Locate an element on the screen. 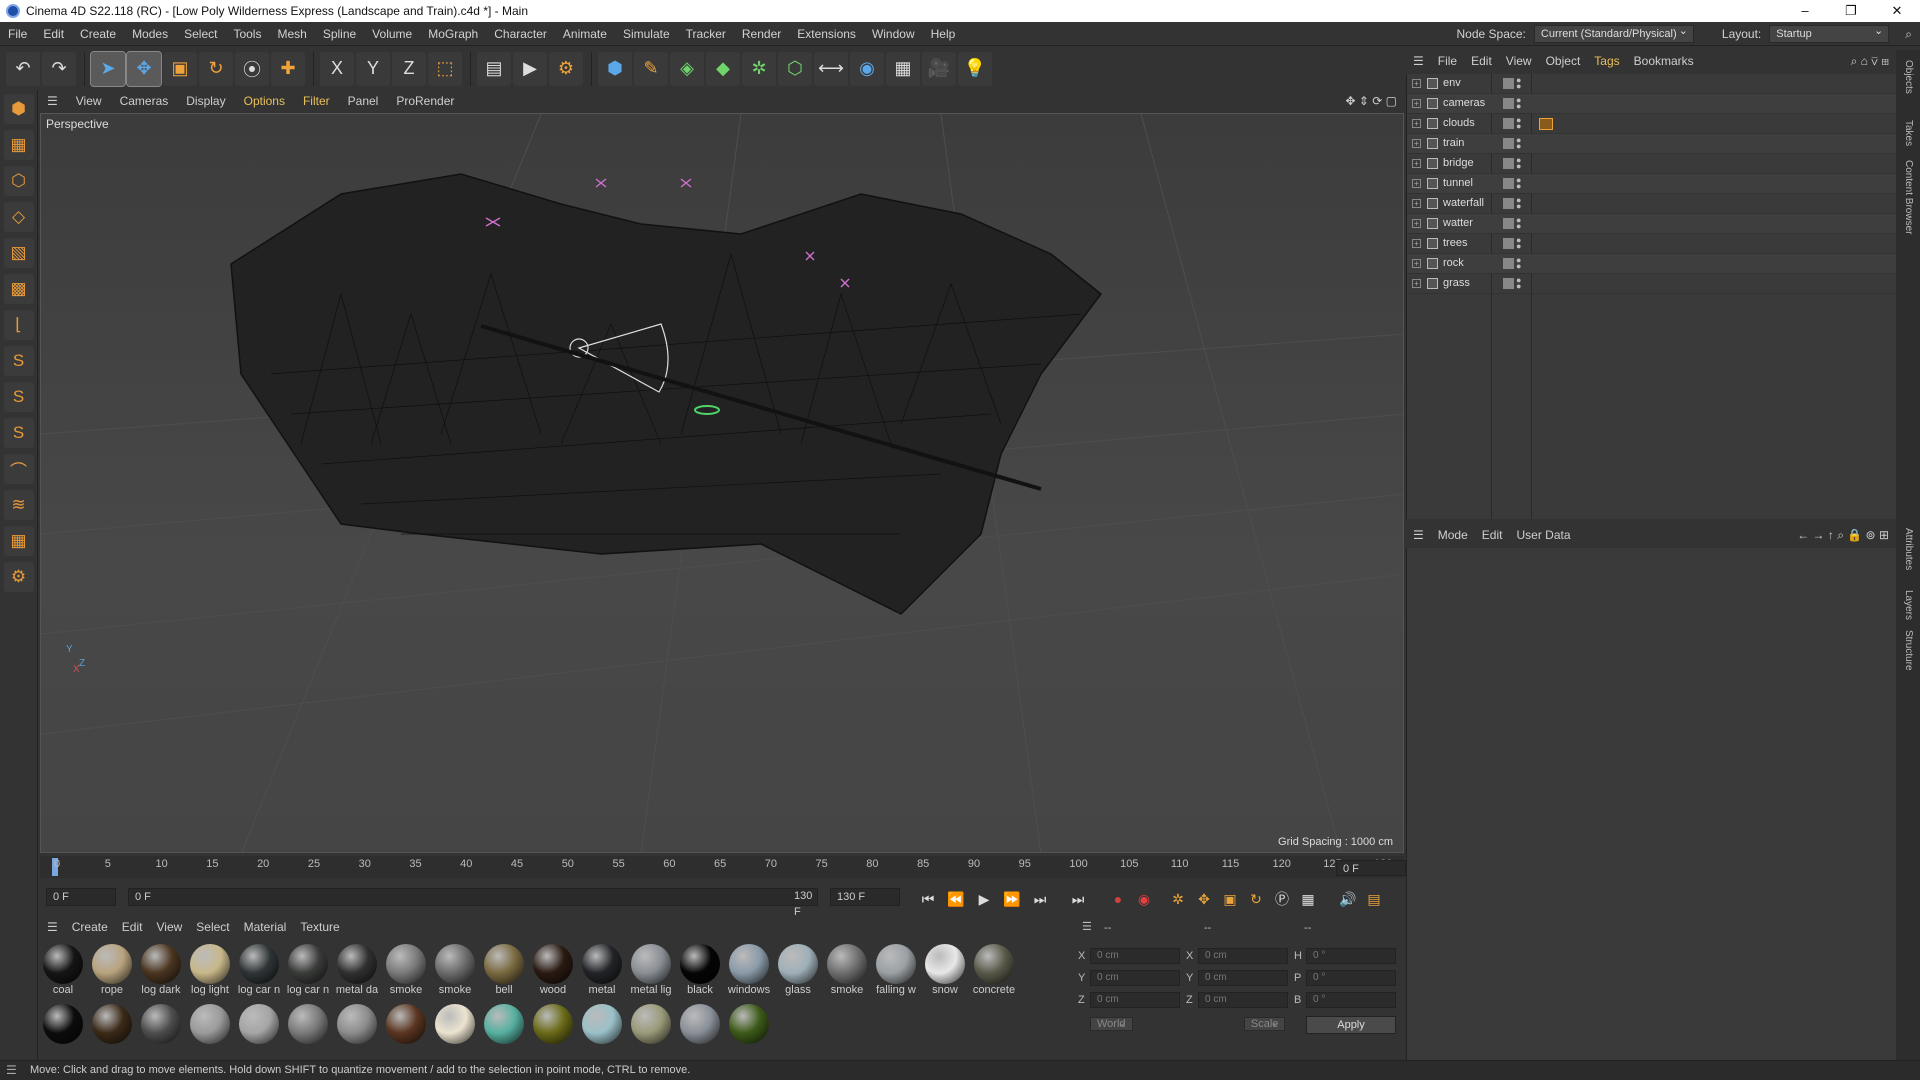 The image size is (1920, 1080). object-row: + tunnel ● ● is located at coordinates (1652, 184).